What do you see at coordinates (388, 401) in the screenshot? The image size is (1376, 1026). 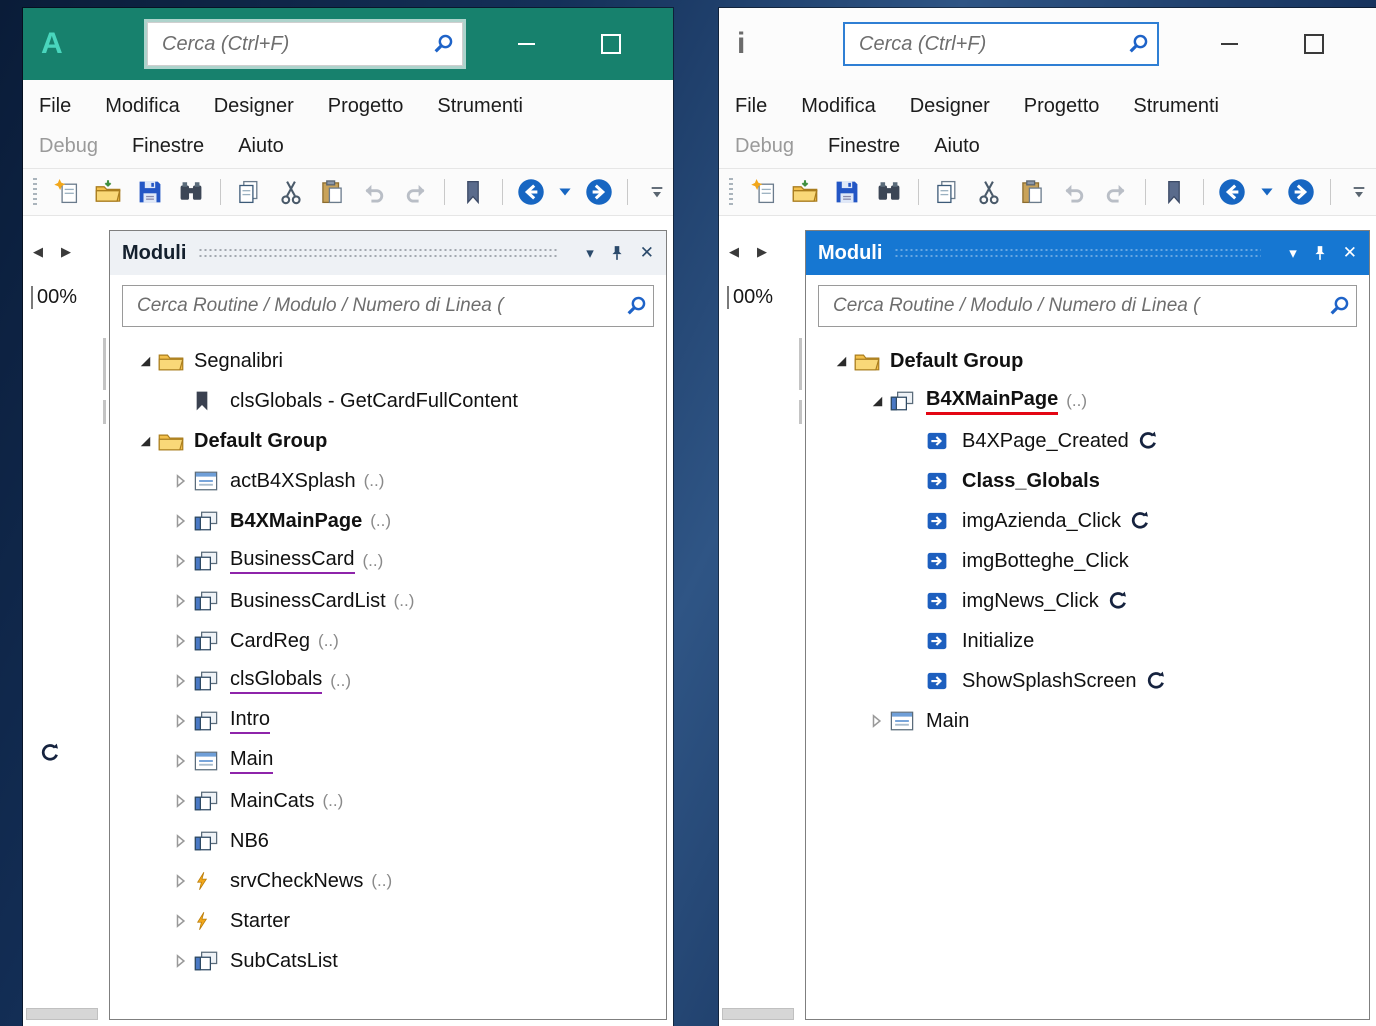 I see `tree-item-clsglobals-getcardfullcontent: clsGlobals - GetCardFullContent` at bounding box center [388, 401].